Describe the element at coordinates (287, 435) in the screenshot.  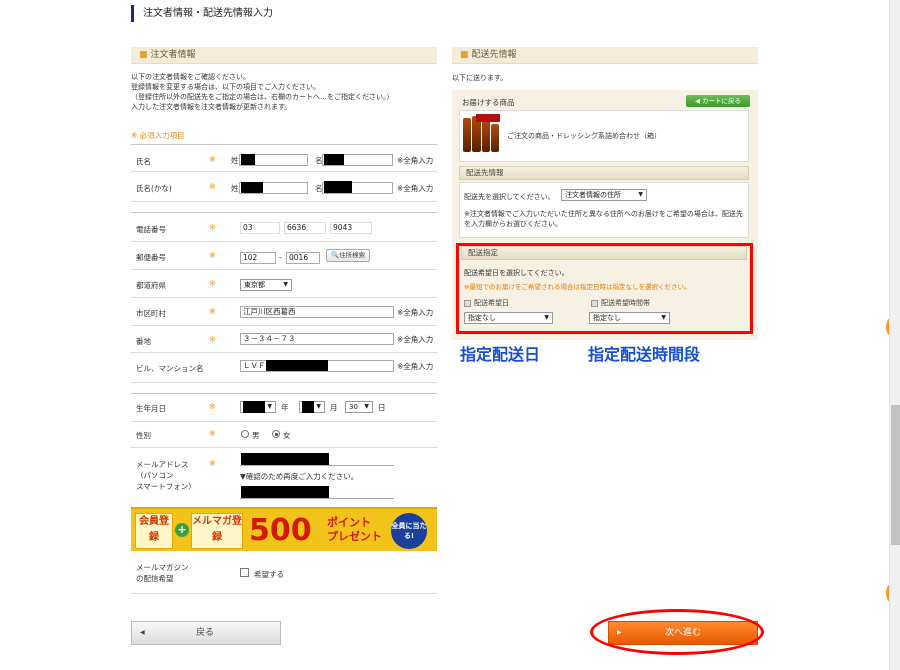
I see `gender-female-label: 女` at that location.